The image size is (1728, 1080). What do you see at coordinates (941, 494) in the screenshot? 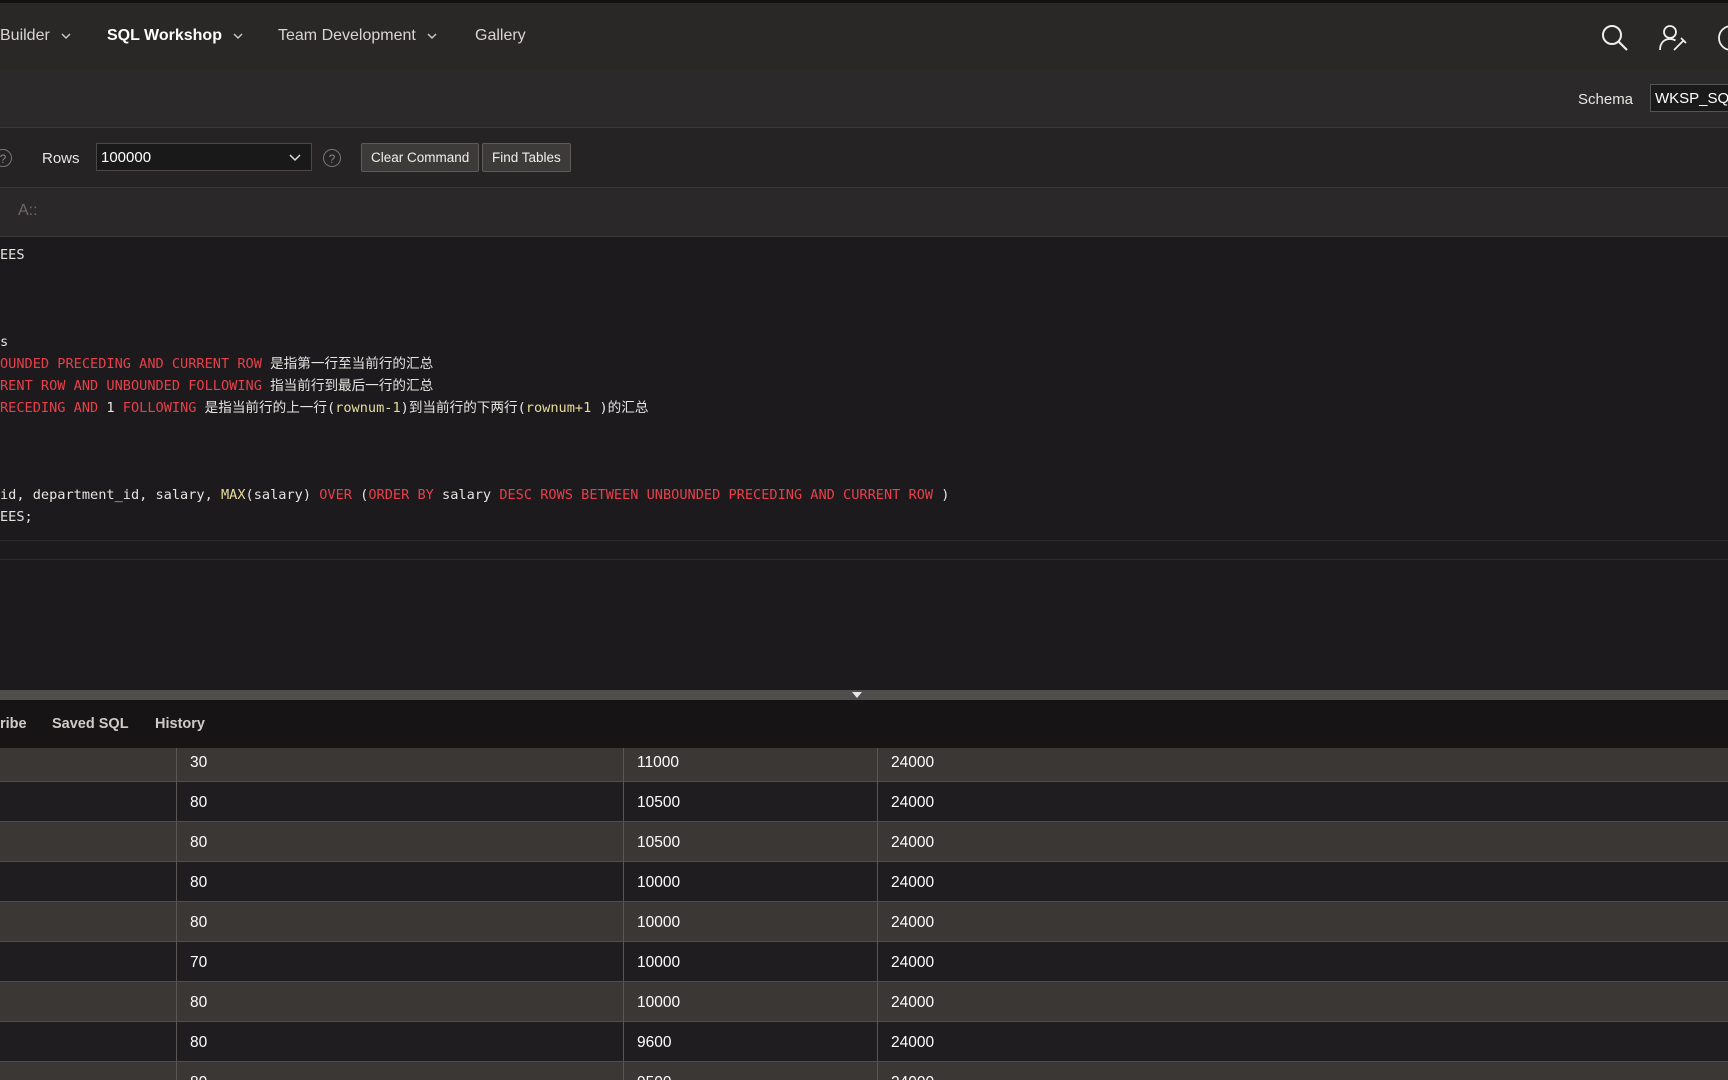
I see `code-token: )` at bounding box center [941, 494].